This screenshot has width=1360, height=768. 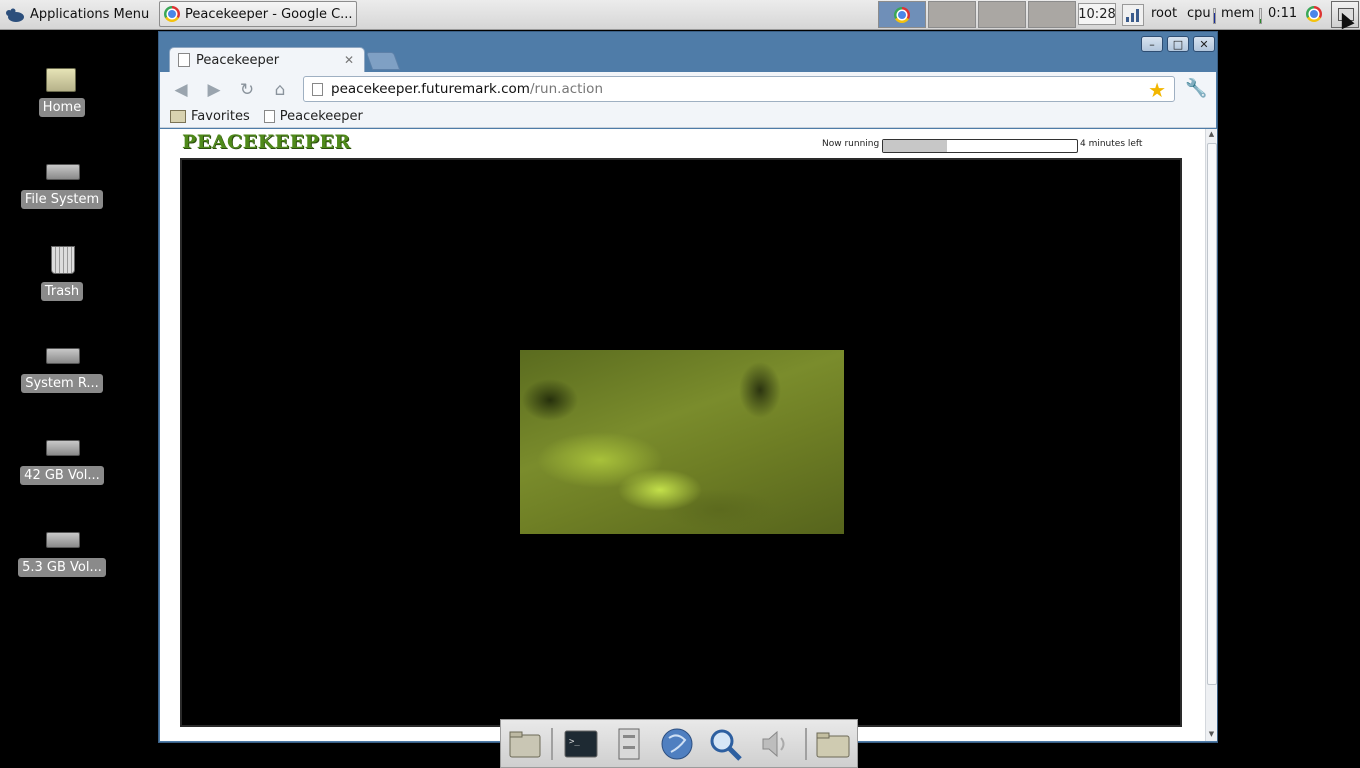 I want to click on url-path: /run.action, so click(x=566, y=89).